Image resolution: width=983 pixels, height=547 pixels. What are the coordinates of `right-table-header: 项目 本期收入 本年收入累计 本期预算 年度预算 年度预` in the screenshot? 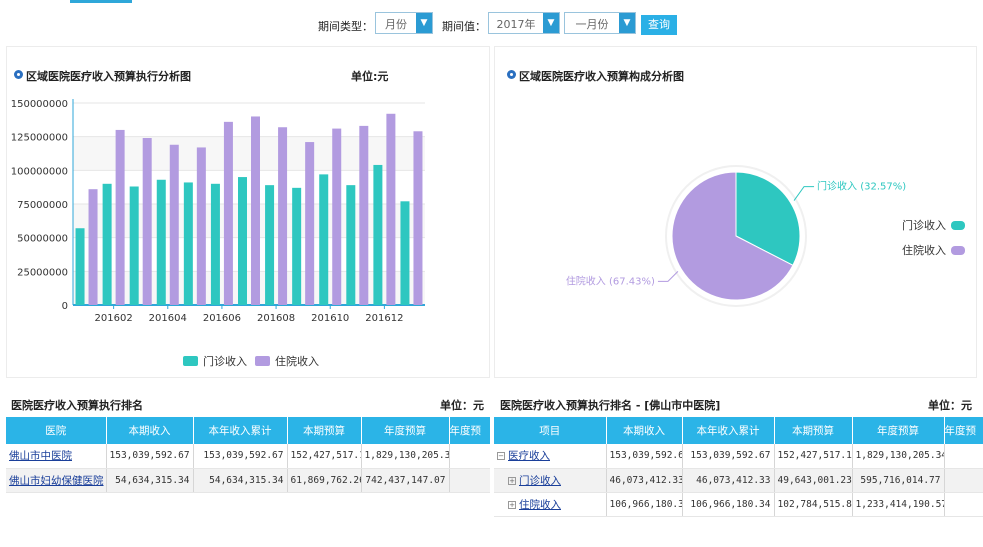 It's located at (738, 430).